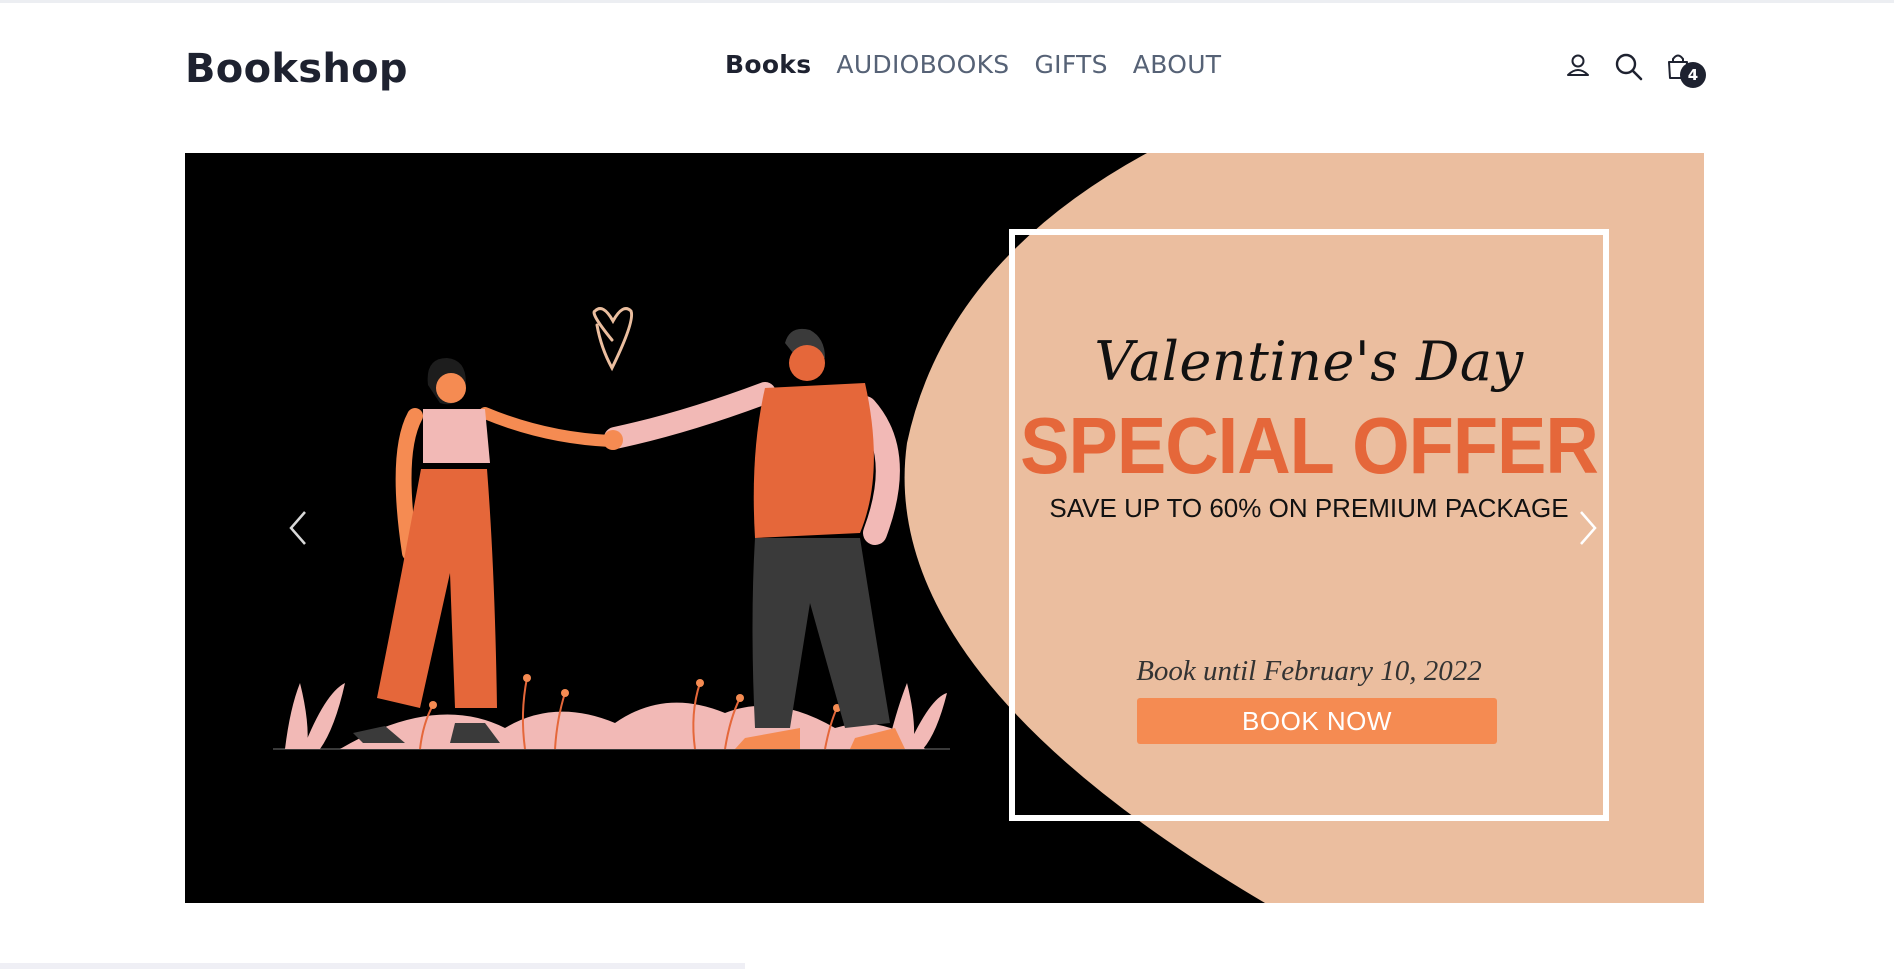 Image resolution: width=1894 pixels, height=969 pixels. Describe the element at coordinates (1070, 64) in the screenshot. I see `nav-item-gifts: GIFTS` at that location.